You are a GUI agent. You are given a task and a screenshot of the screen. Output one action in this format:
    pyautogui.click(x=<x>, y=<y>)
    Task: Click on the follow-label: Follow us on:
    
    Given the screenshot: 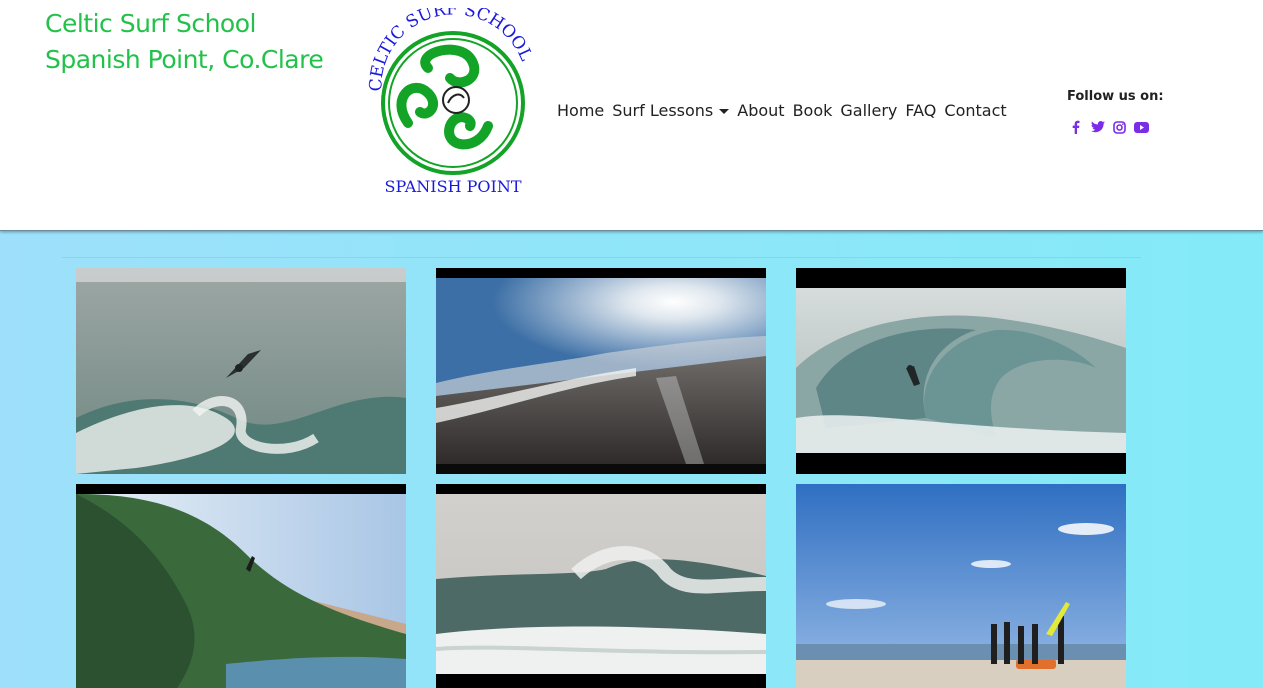 What is the action you would take?
    pyautogui.click(x=1115, y=96)
    